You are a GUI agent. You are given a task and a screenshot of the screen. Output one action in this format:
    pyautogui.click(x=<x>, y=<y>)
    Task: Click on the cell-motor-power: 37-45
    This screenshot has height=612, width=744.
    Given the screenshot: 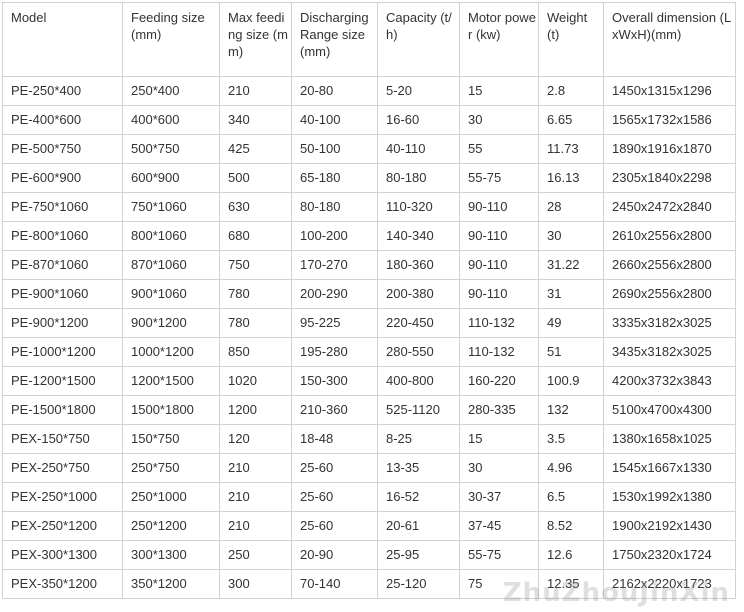 What is the action you would take?
    pyautogui.click(x=499, y=526)
    